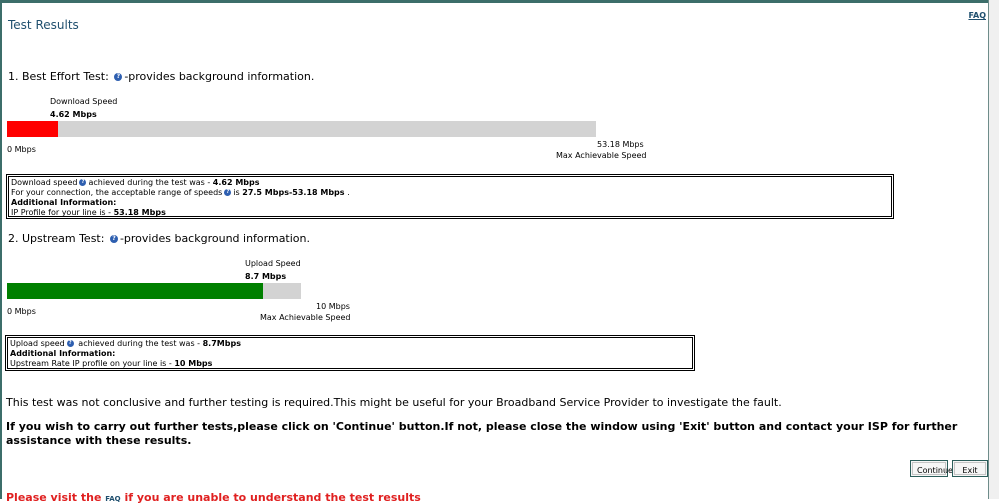 This screenshot has width=999, height=504. I want to click on upstream-heading-suffix: -provides background information., so click(214, 238).